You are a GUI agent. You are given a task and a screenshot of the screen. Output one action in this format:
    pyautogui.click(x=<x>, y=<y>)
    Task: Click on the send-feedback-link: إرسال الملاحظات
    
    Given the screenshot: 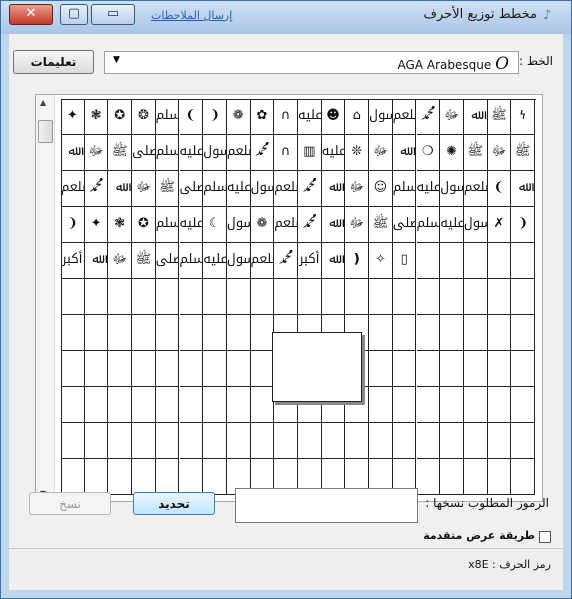 What is the action you would take?
    pyautogui.click(x=191, y=15)
    